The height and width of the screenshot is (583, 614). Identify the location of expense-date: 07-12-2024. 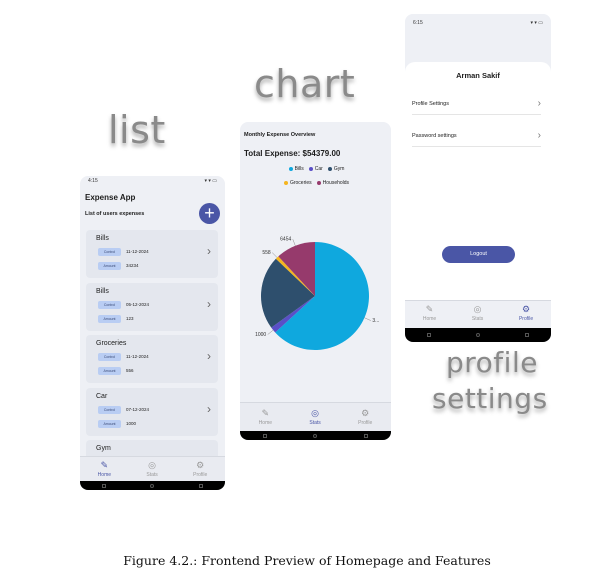
(138, 409).